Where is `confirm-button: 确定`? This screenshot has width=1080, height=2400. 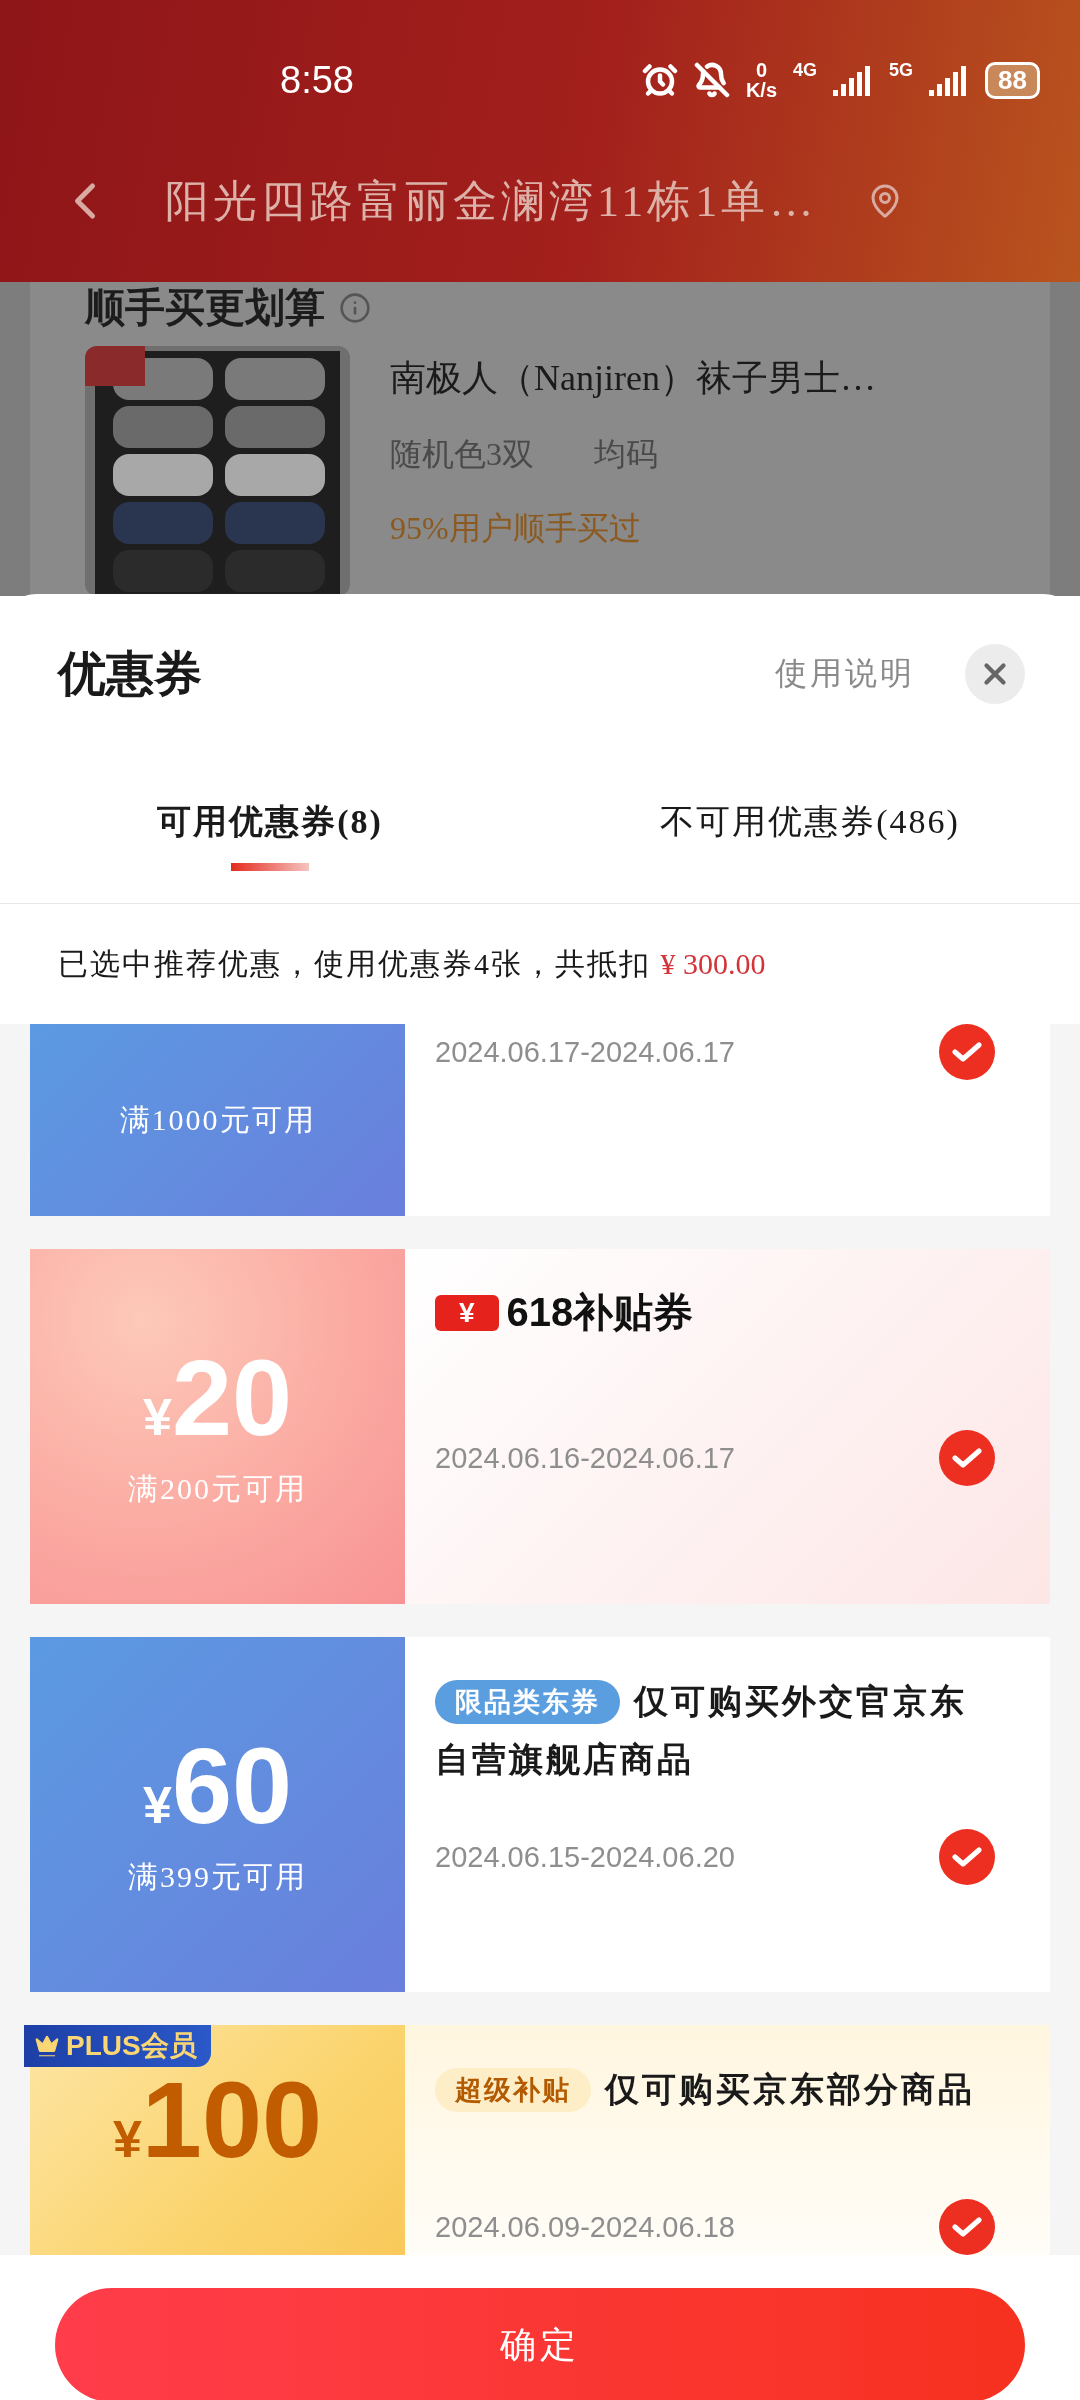
confirm-button: 确定 is located at coordinates (540, 2344).